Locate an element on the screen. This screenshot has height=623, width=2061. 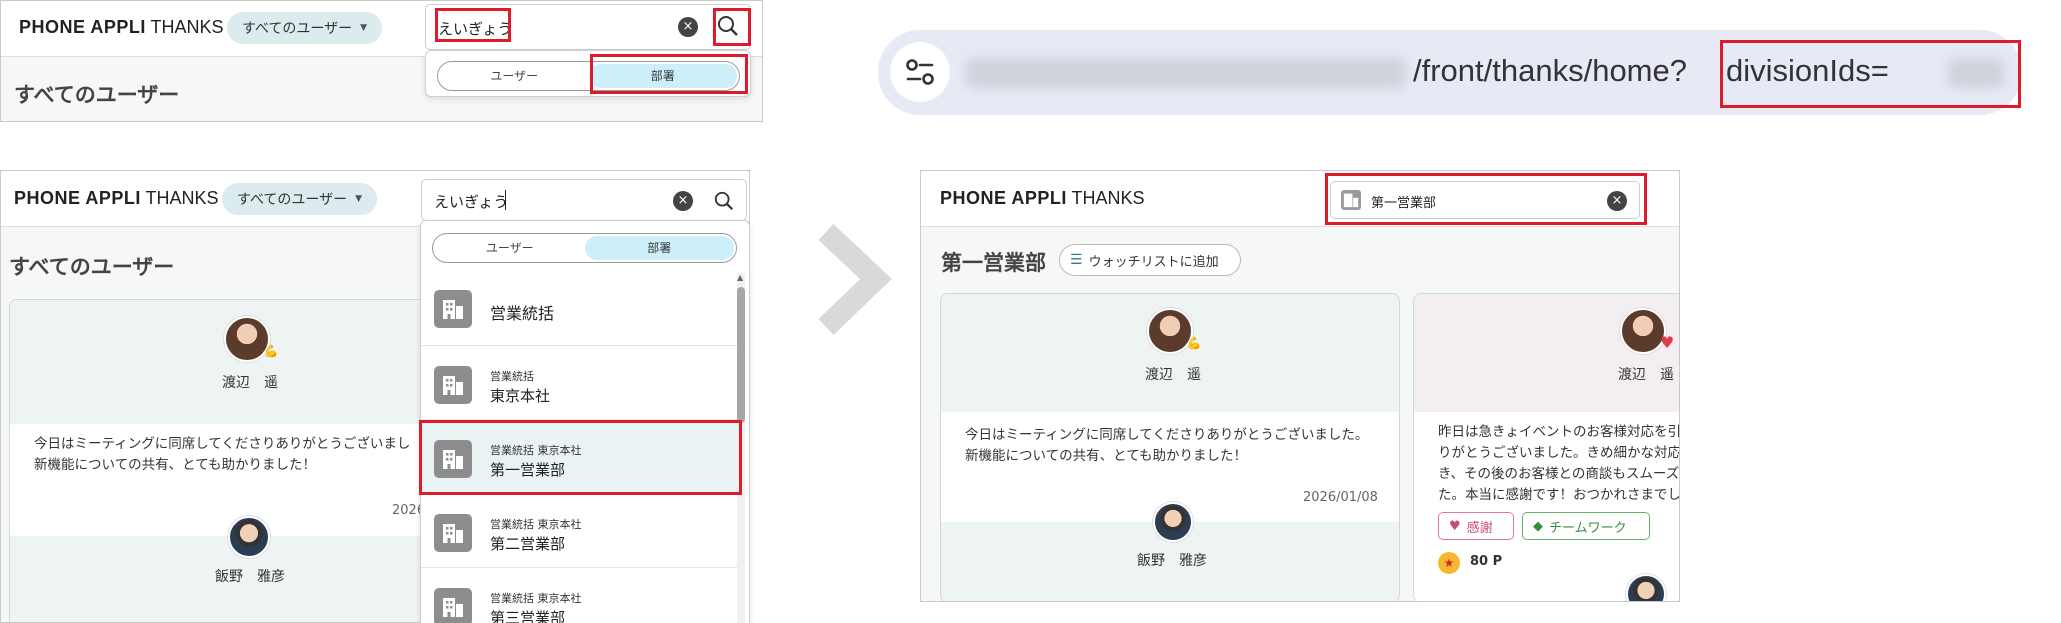
app-header: PHONE APPLI THANKS すべてのユーザー ▼ えいぎょう × is located at coordinates (375, 199).